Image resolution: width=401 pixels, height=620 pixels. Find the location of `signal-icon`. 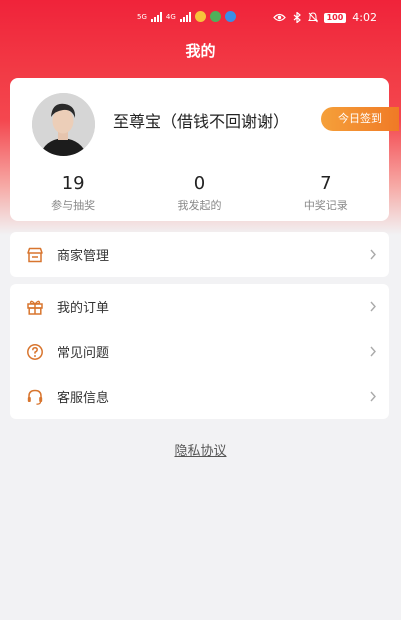

signal-icon is located at coordinates (156, 16).